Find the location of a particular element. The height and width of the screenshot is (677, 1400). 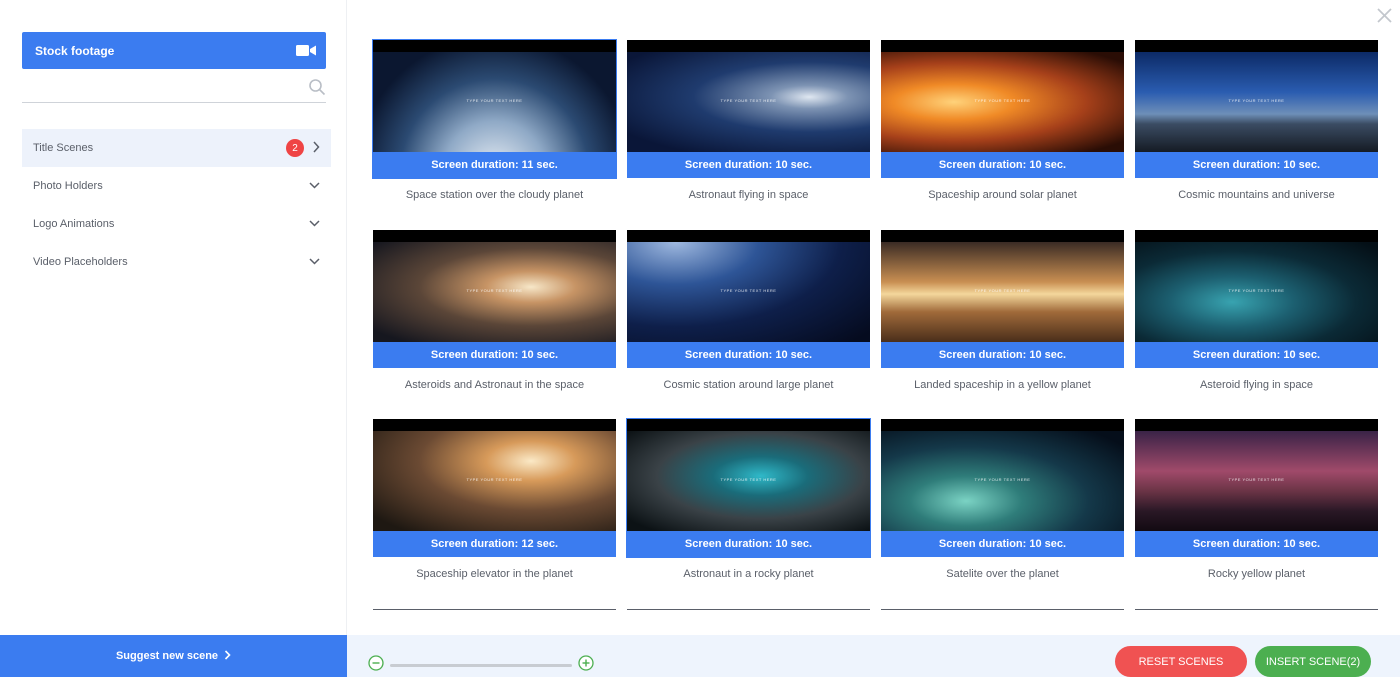

scene-caption: Spaceship elevator in the planet is located at coordinates (494, 574).